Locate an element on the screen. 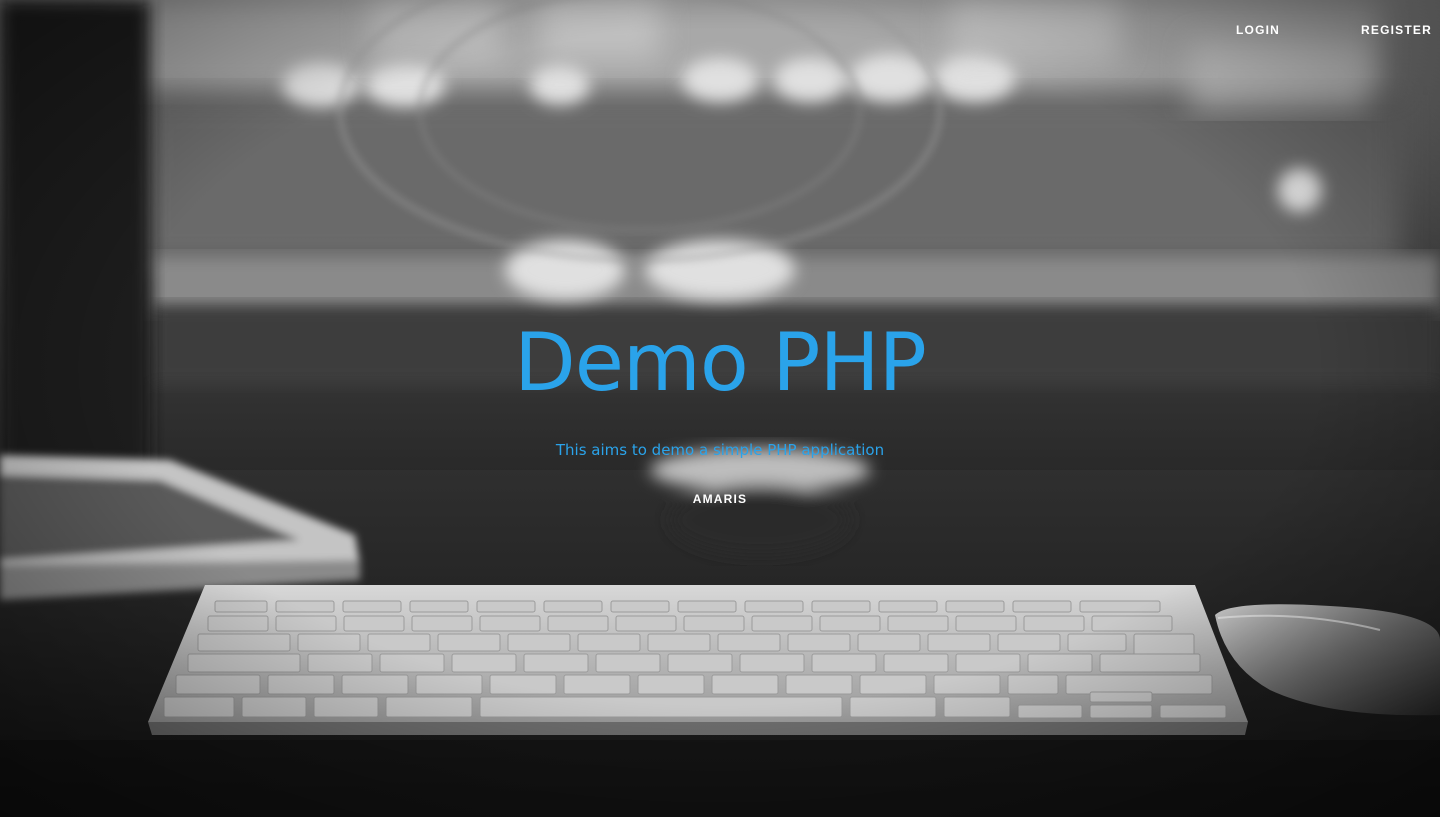  author-name: AMARIS is located at coordinates (720, 499).